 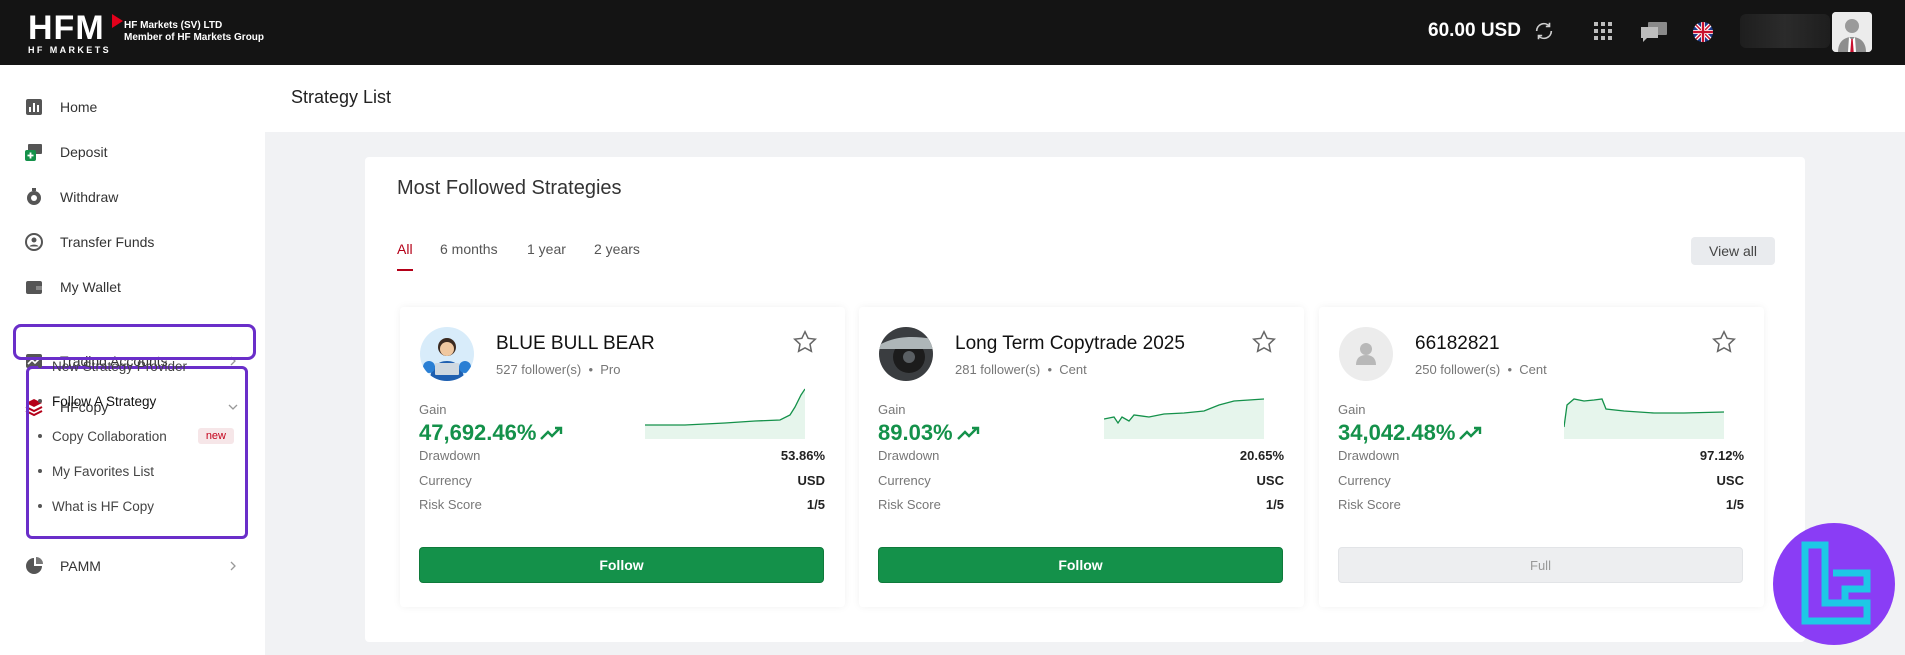 I want to click on drawdown-value: 20.65%, so click(x=1261, y=455).